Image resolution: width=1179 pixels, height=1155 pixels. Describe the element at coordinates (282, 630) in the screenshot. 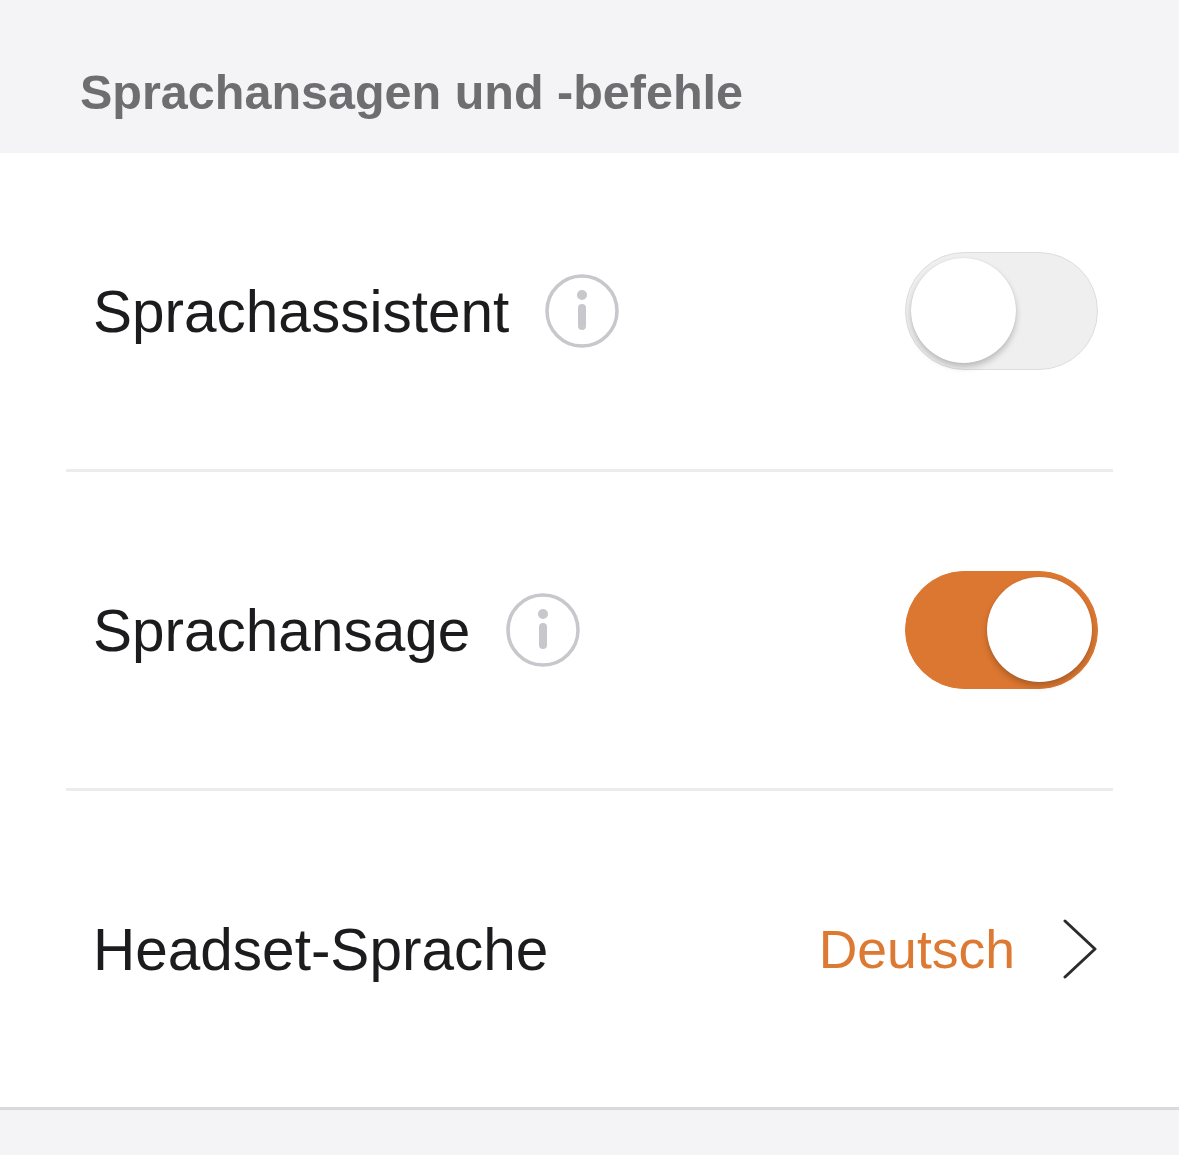

I see `setting-label: Sprachansage` at that location.